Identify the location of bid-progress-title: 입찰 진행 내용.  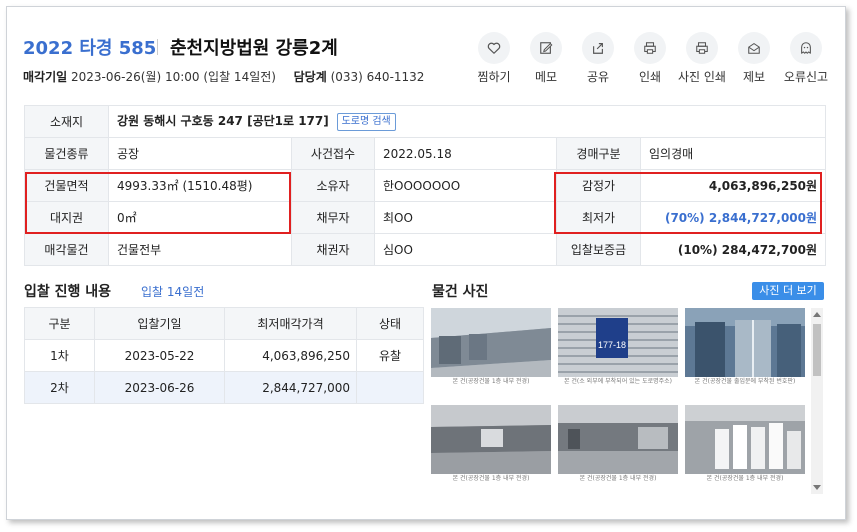
(68, 292).